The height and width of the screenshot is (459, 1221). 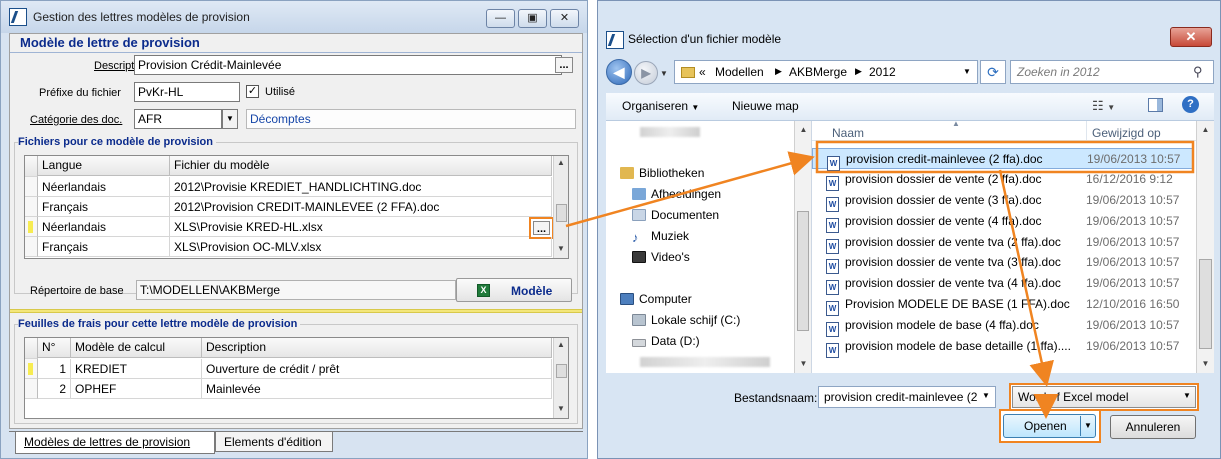 I want to click on selected-file-highlight, so click(x=1005, y=157).